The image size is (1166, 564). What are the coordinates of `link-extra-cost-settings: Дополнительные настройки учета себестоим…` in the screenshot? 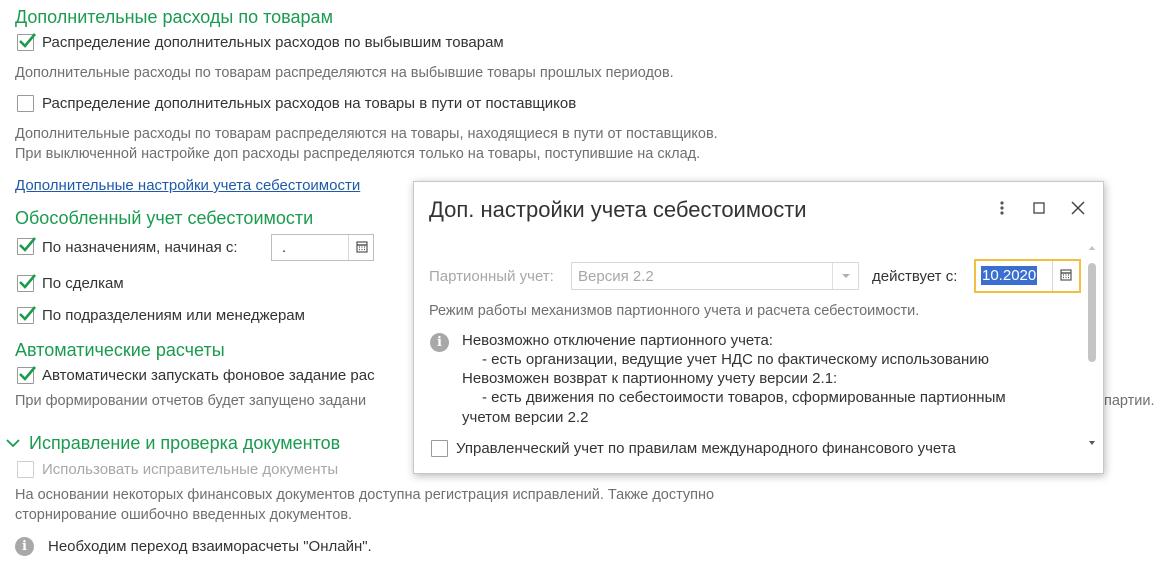 It's located at (187, 185).